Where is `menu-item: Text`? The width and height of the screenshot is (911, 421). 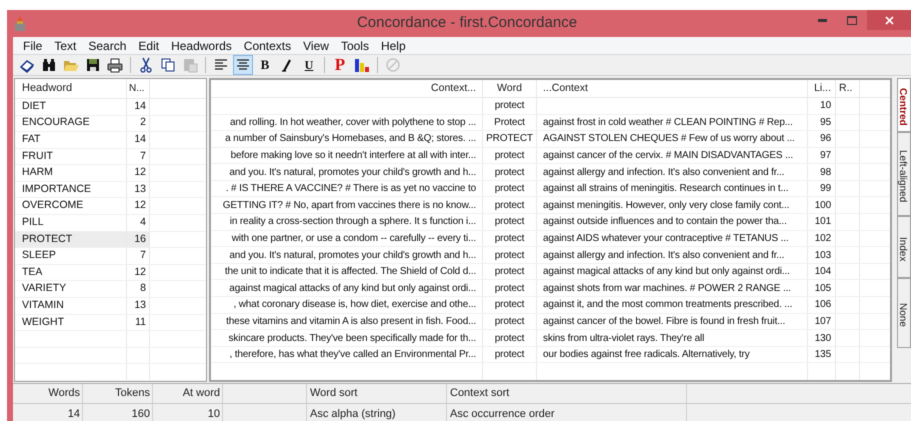 menu-item: Text is located at coordinates (65, 45).